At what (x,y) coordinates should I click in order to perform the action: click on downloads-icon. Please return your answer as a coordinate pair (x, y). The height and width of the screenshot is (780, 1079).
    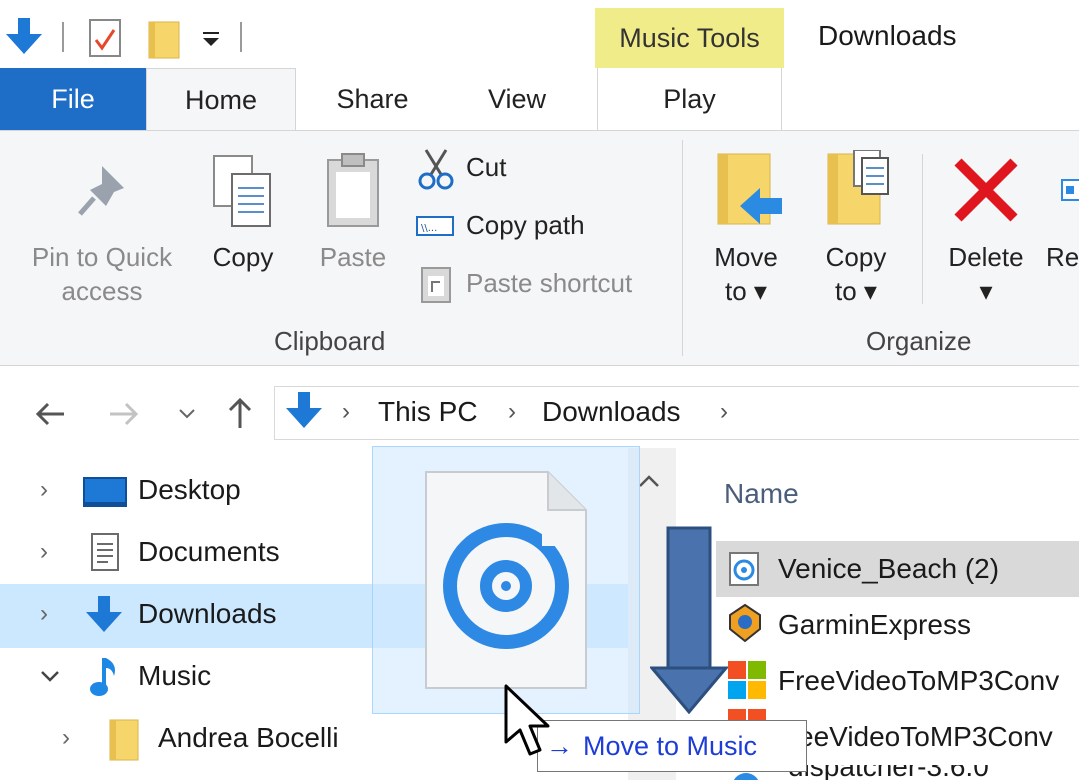
    Looking at the image, I should click on (104, 614).